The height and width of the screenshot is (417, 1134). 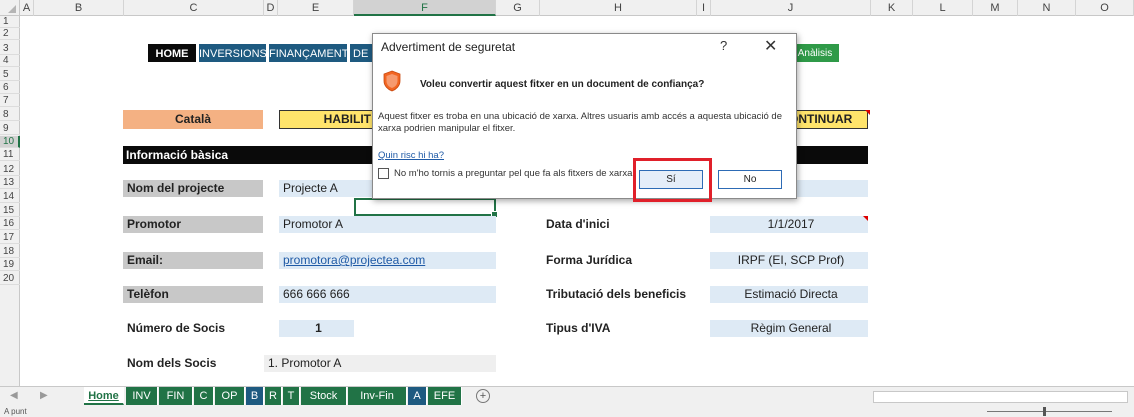 What do you see at coordinates (995, 8) in the screenshot?
I see `col-header-m: M` at bounding box center [995, 8].